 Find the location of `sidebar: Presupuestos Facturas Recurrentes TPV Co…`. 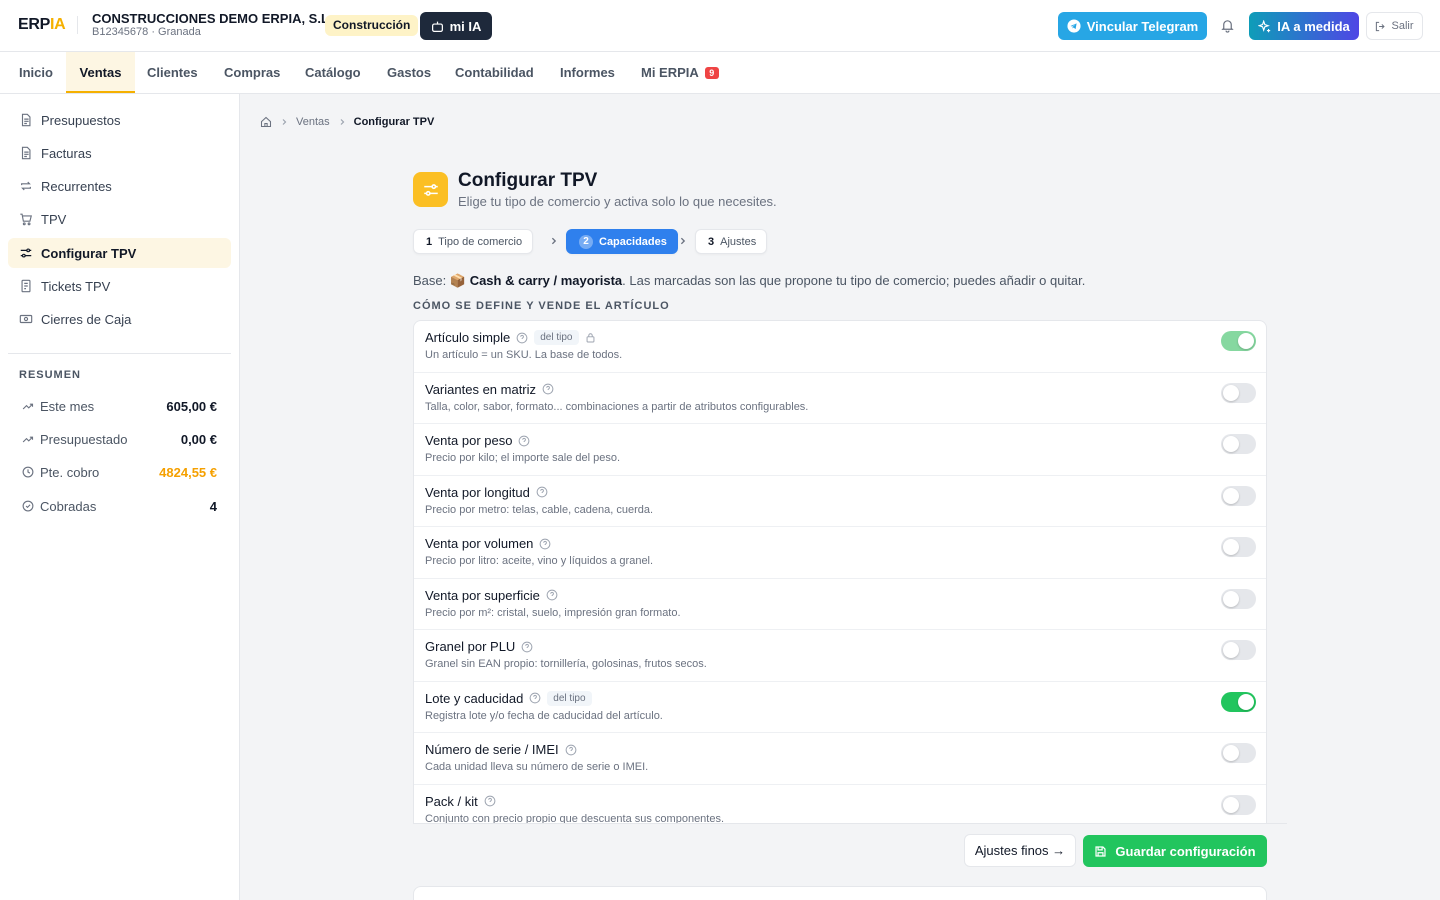

sidebar: Presupuestos Facturas Recurrentes TPV Co… is located at coordinates (120, 497).